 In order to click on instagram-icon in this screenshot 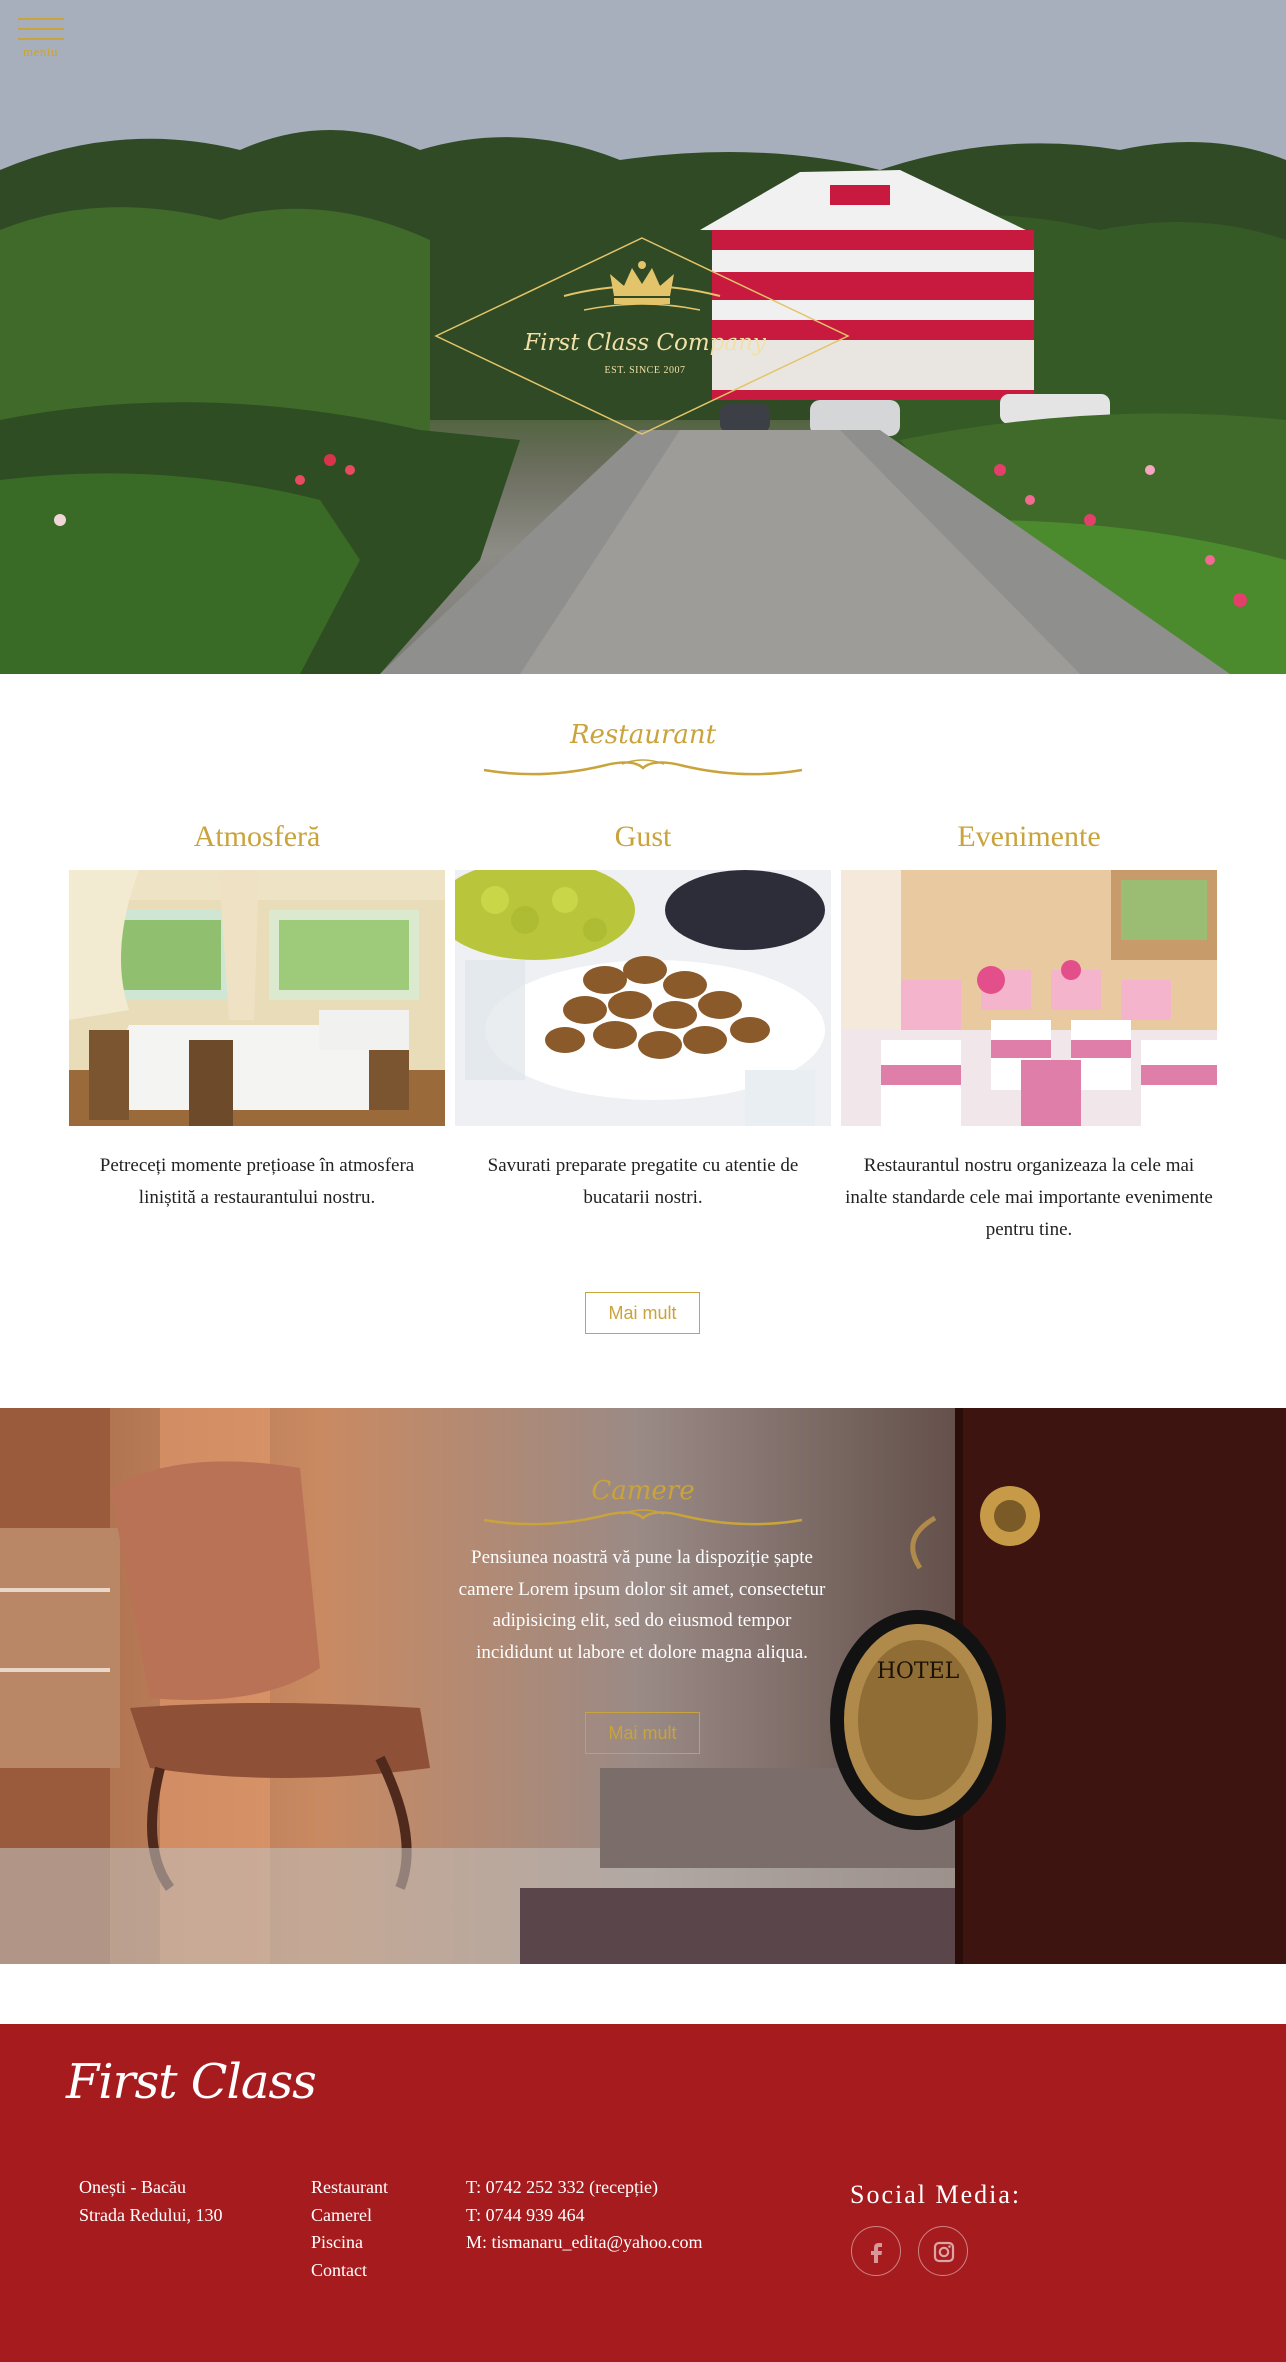, I will do `click(943, 2251)`.